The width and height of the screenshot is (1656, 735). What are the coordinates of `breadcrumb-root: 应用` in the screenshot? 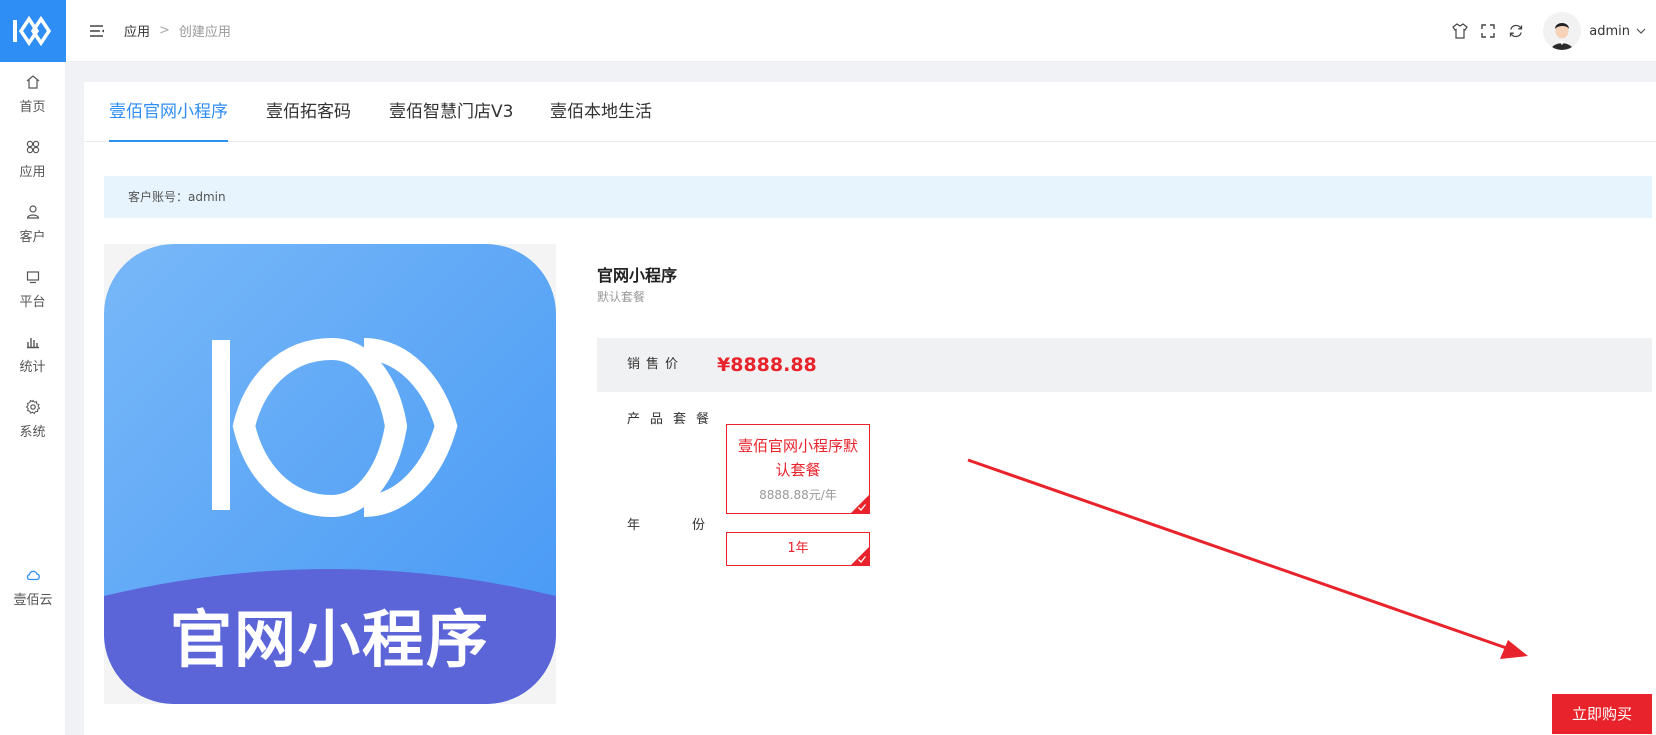 It's located at (137, 30).